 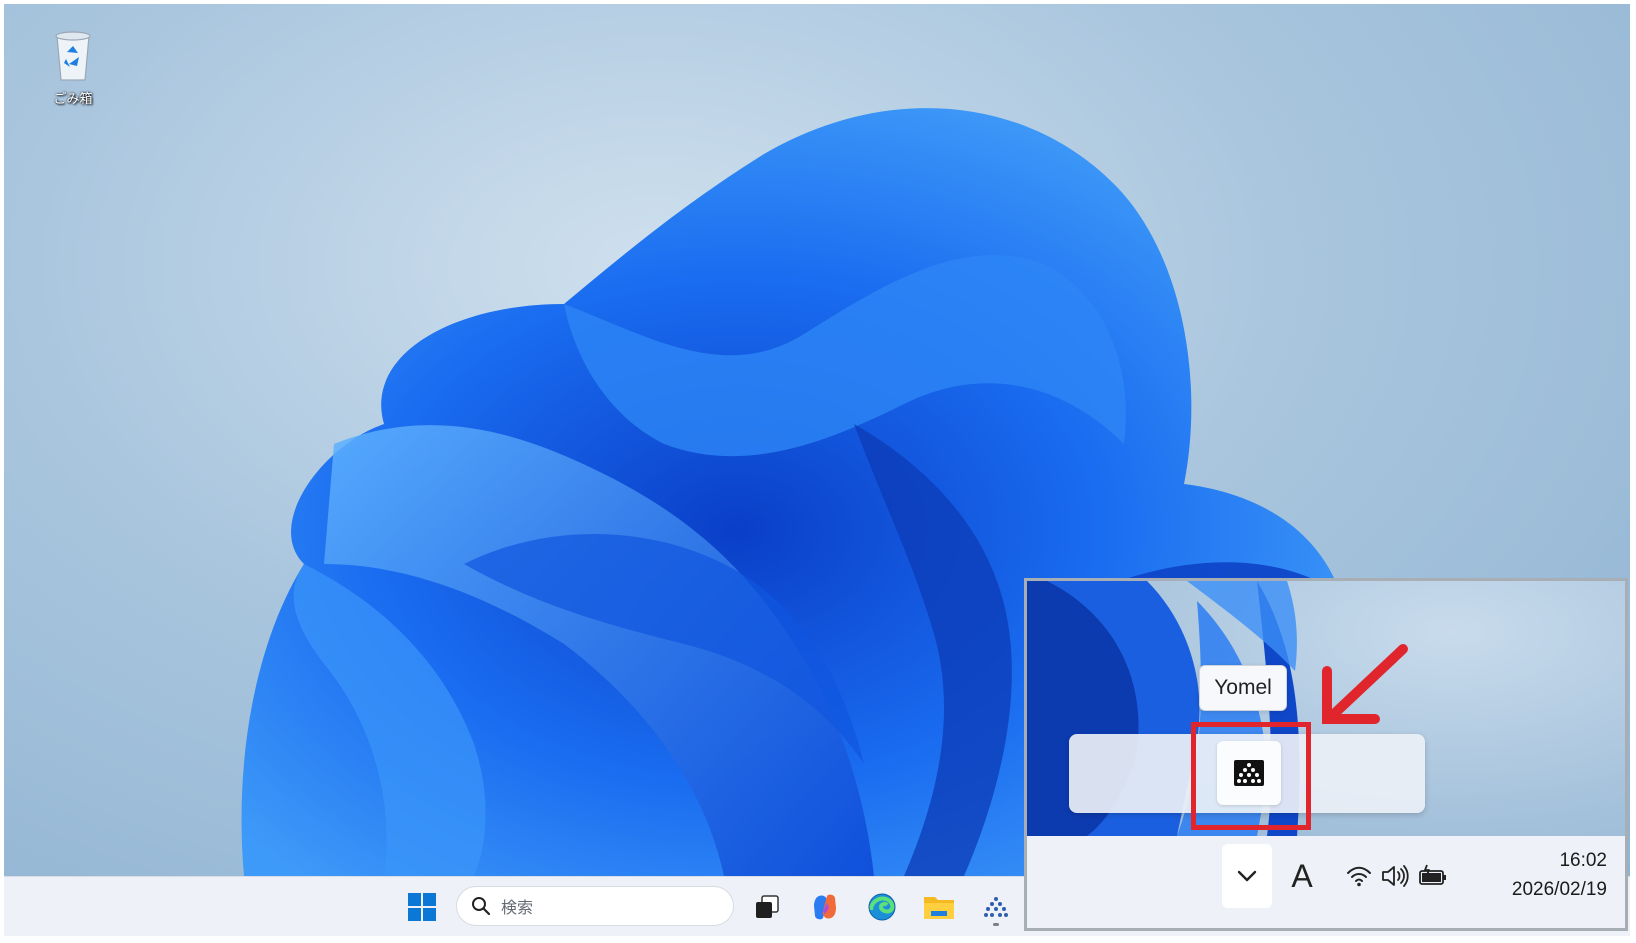 What do you see at coordinates (1532, 877) in the screenshot?
I see `clock: 16:02 2026/02/19` at bounding box center [1532, 877].